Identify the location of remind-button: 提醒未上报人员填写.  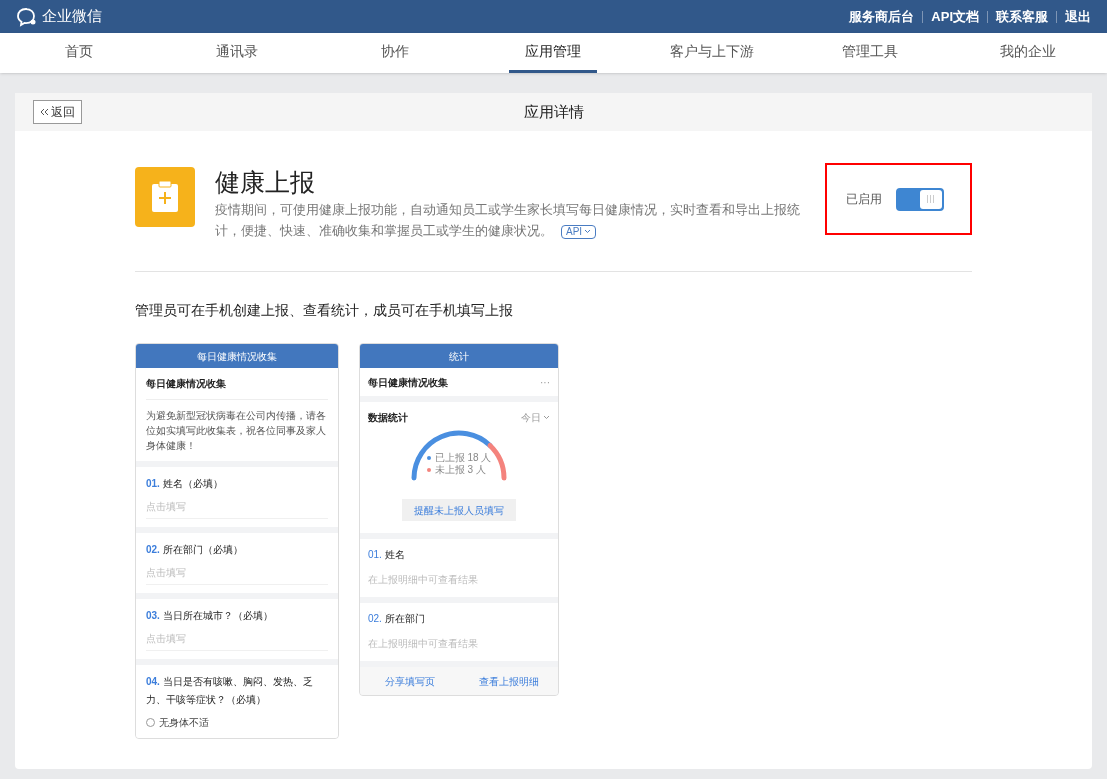
(459, 510).